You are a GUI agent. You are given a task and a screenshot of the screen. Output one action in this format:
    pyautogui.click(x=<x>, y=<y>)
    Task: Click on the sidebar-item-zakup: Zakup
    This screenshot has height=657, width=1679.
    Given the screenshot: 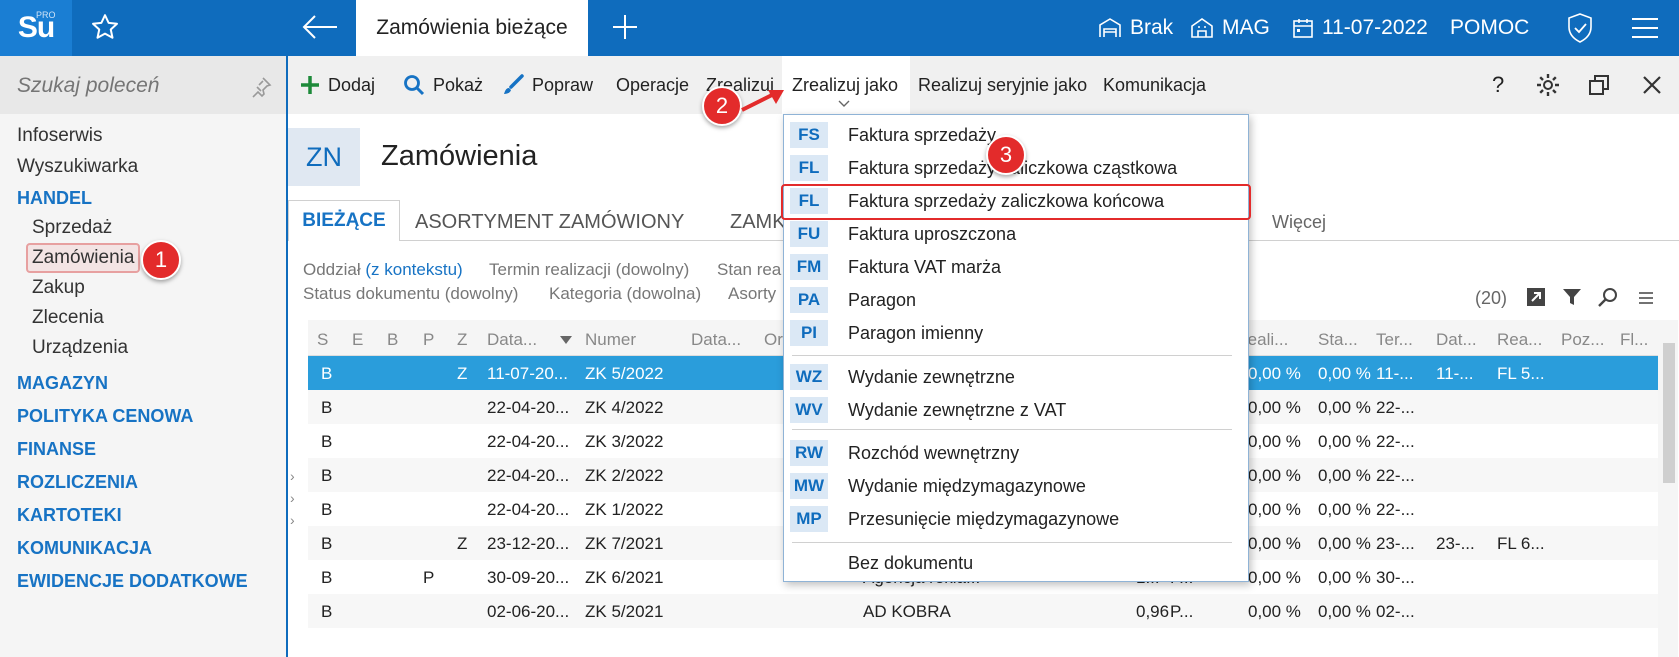 What is the action you would take?
    pyautogui.click(x=58, y=288)
    